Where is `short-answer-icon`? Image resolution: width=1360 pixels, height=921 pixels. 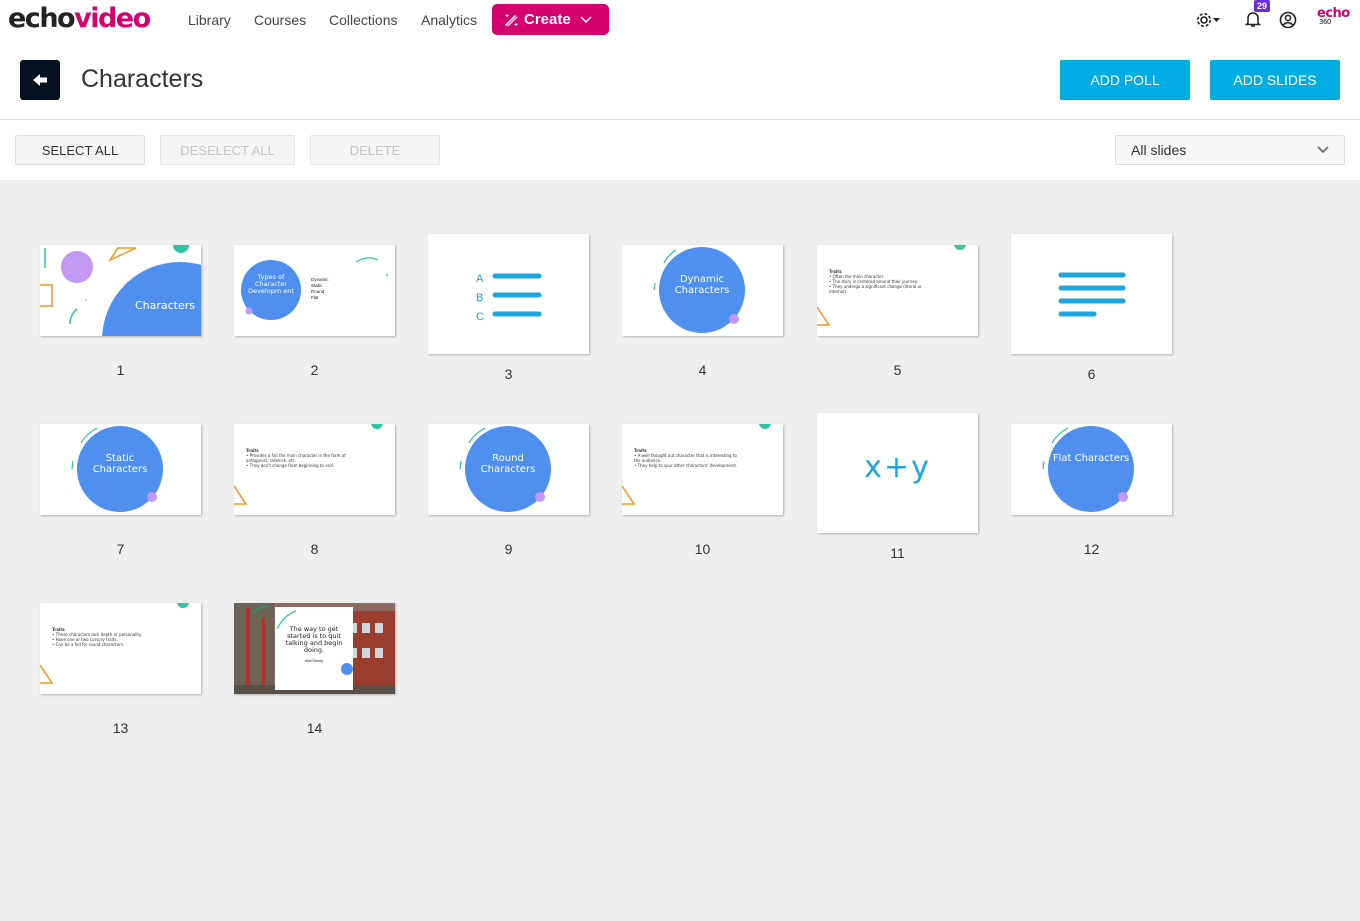
short-answer-icon is located at coordinates (1092, 294).